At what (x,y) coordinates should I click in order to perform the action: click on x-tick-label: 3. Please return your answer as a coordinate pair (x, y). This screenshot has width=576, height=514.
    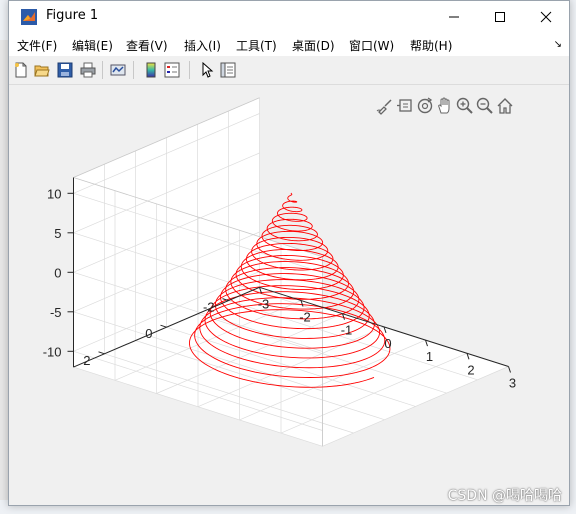
    Looking at the image, I should click on (512, 383).